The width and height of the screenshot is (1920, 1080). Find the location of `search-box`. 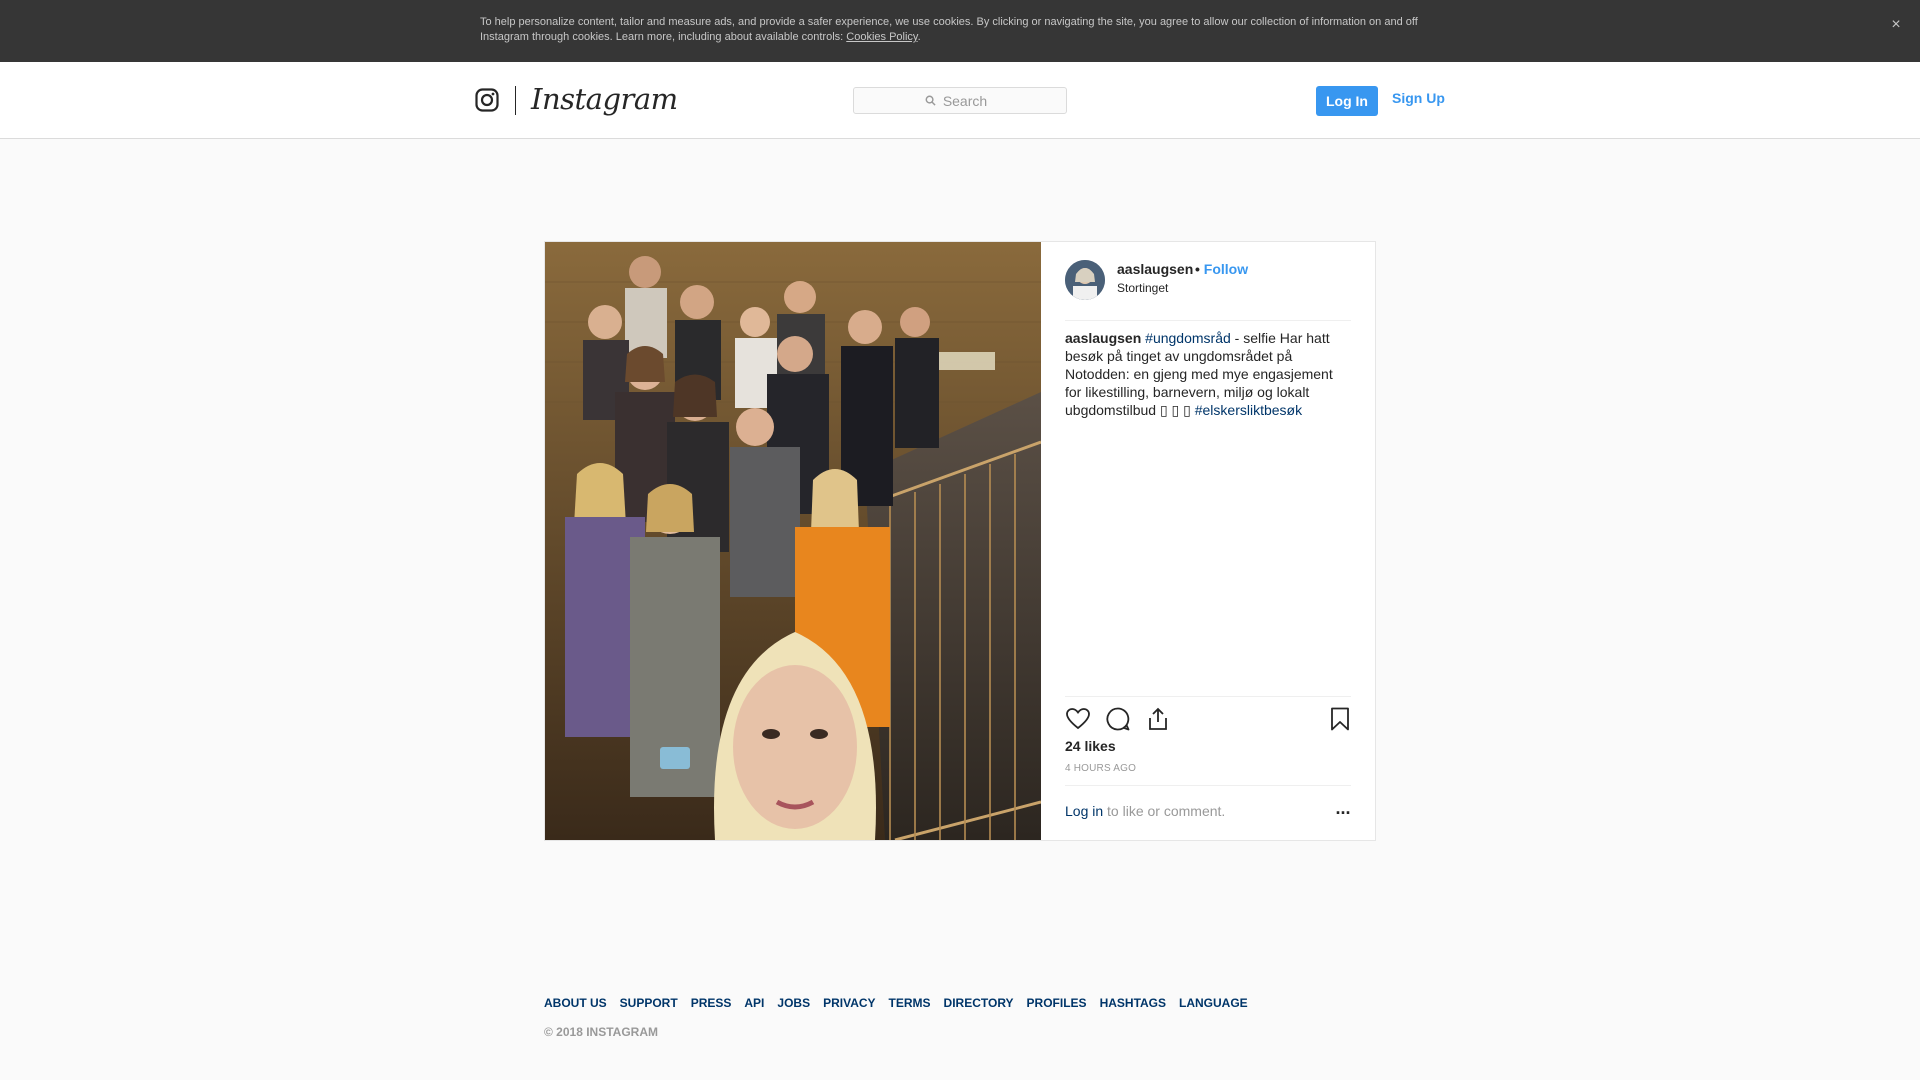

search-box is located at coordinates (960, 100).